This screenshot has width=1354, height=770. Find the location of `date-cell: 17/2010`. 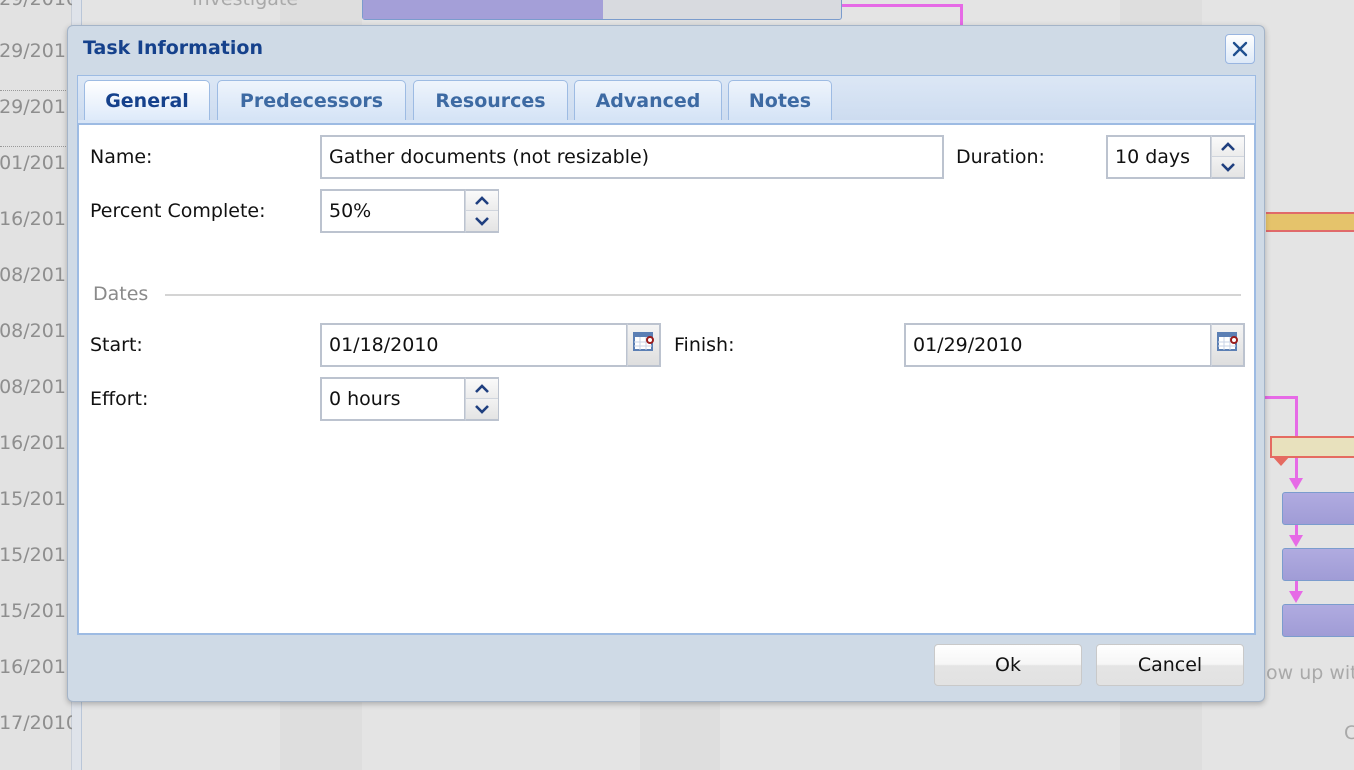

date-cell: 17/2010 is located at coordinates (36, 723).